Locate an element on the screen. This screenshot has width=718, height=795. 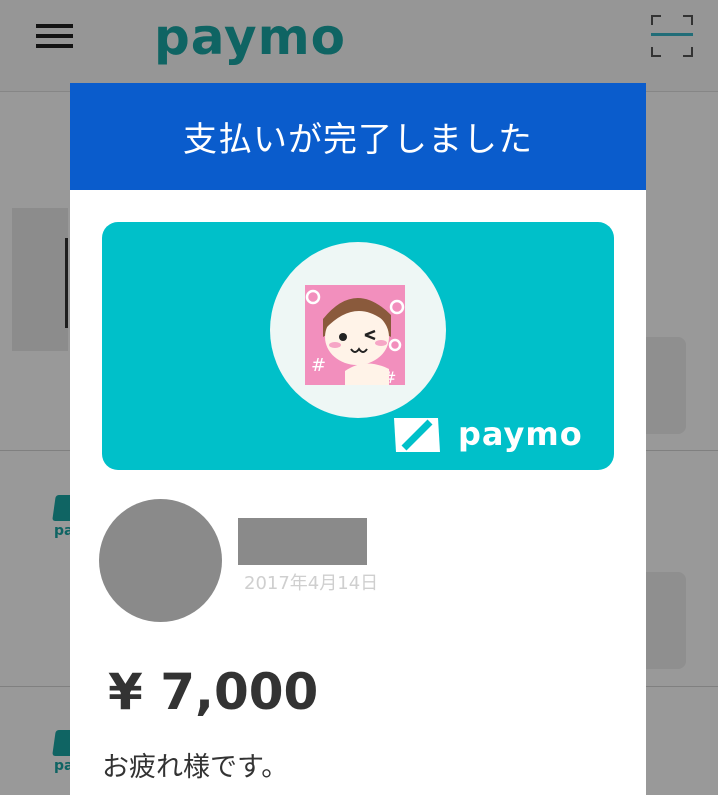
dialog-header: 支払いが完了しました is located at coordinates (358, 136).